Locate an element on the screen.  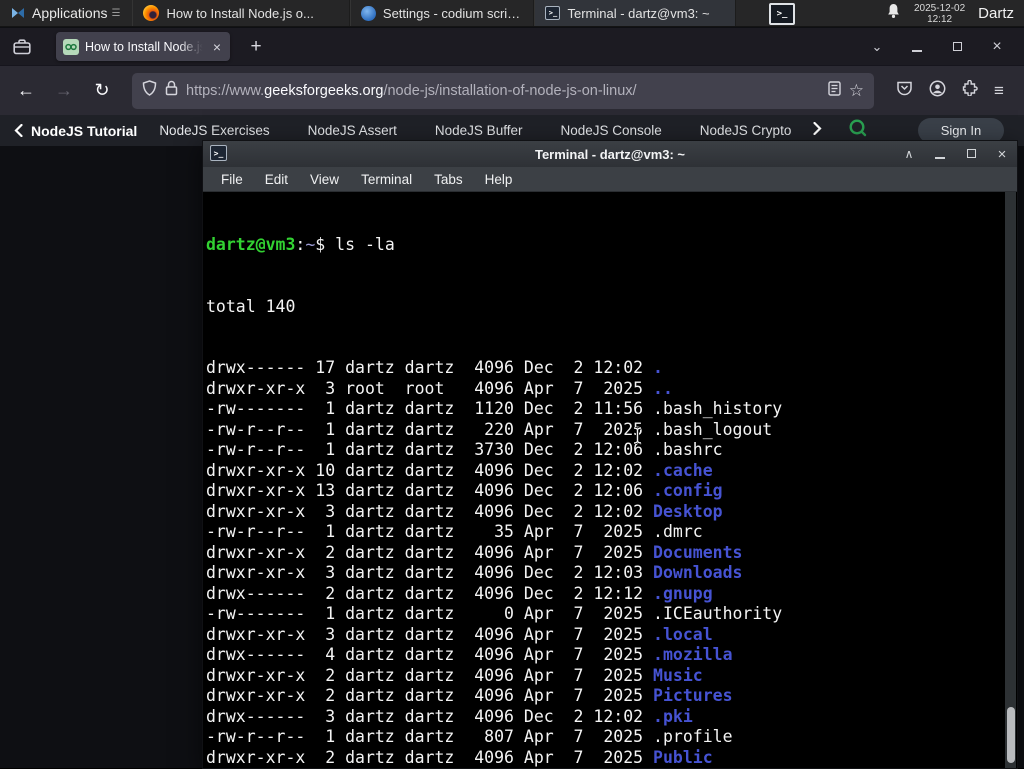
terminal-close-button: × is located at coordinates (1002, 154).